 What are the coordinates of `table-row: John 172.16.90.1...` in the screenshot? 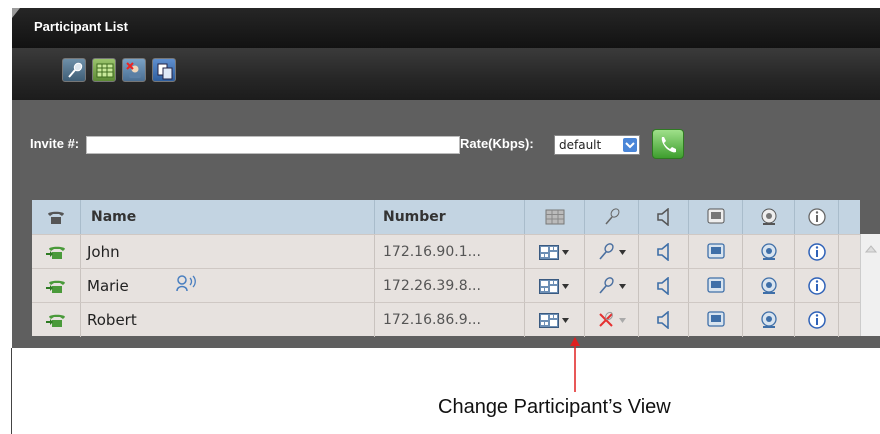 It's located at (446, 251).